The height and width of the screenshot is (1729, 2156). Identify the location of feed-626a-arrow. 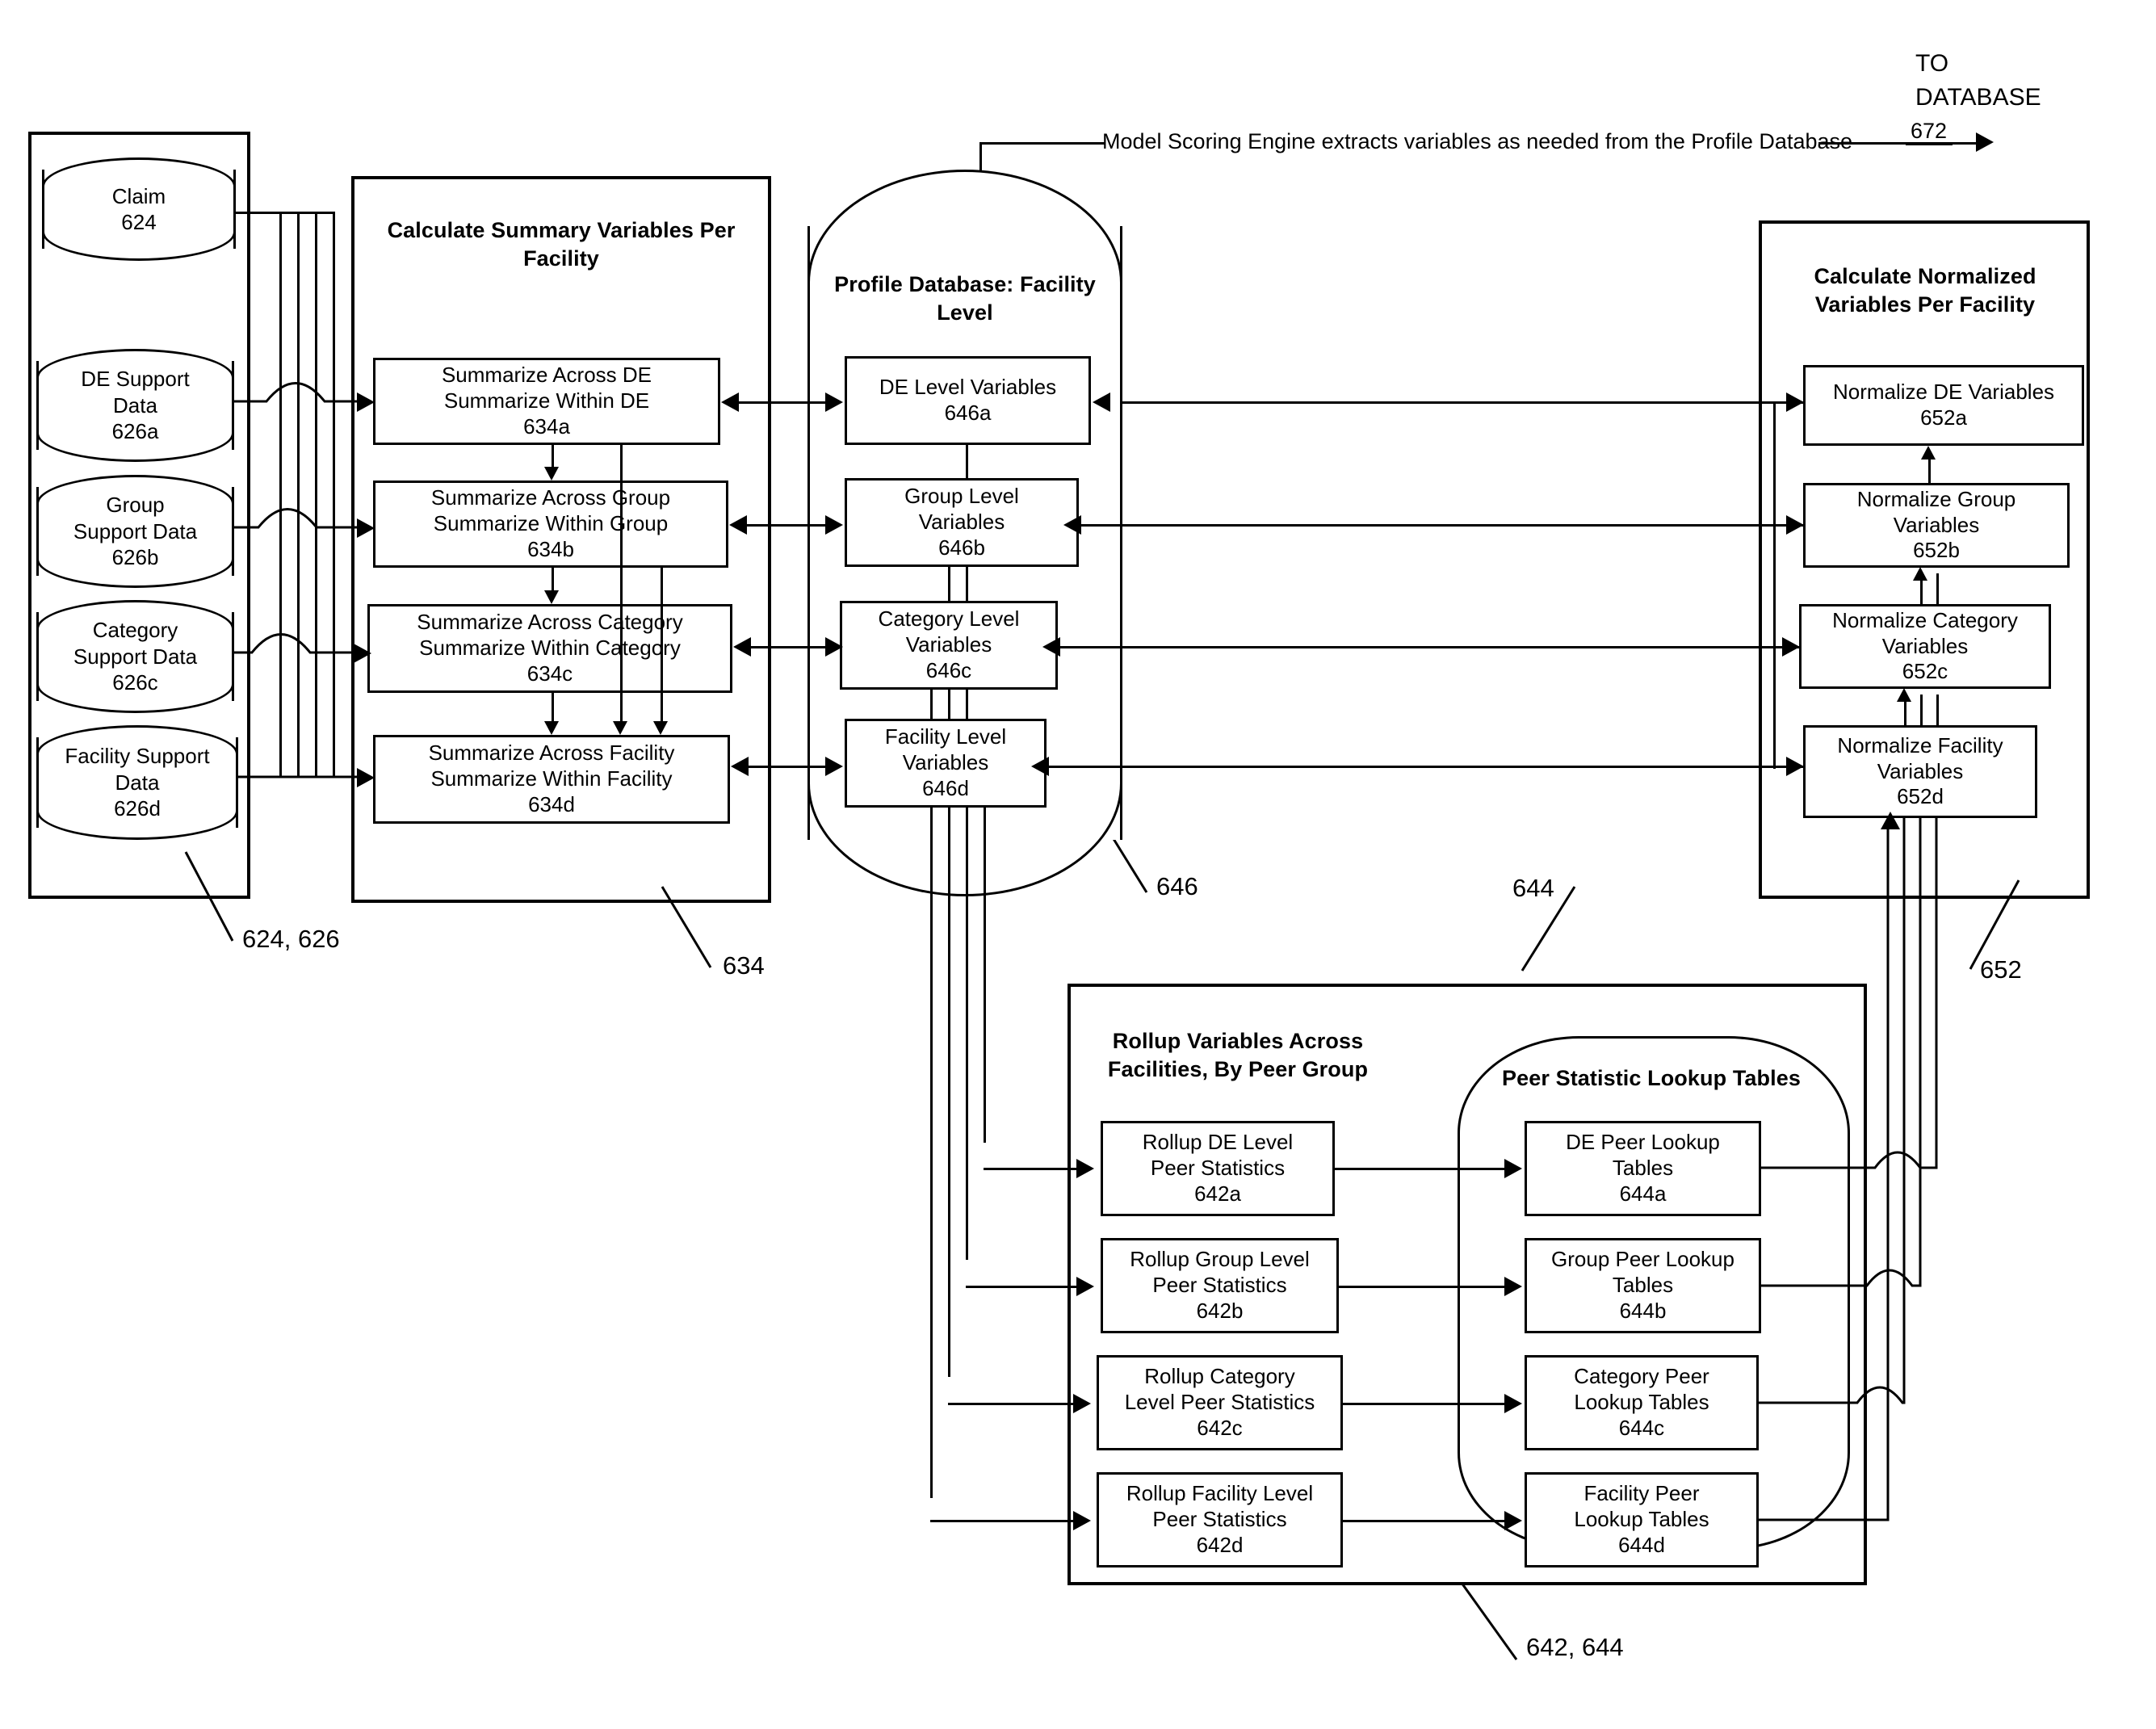
(366, 402).